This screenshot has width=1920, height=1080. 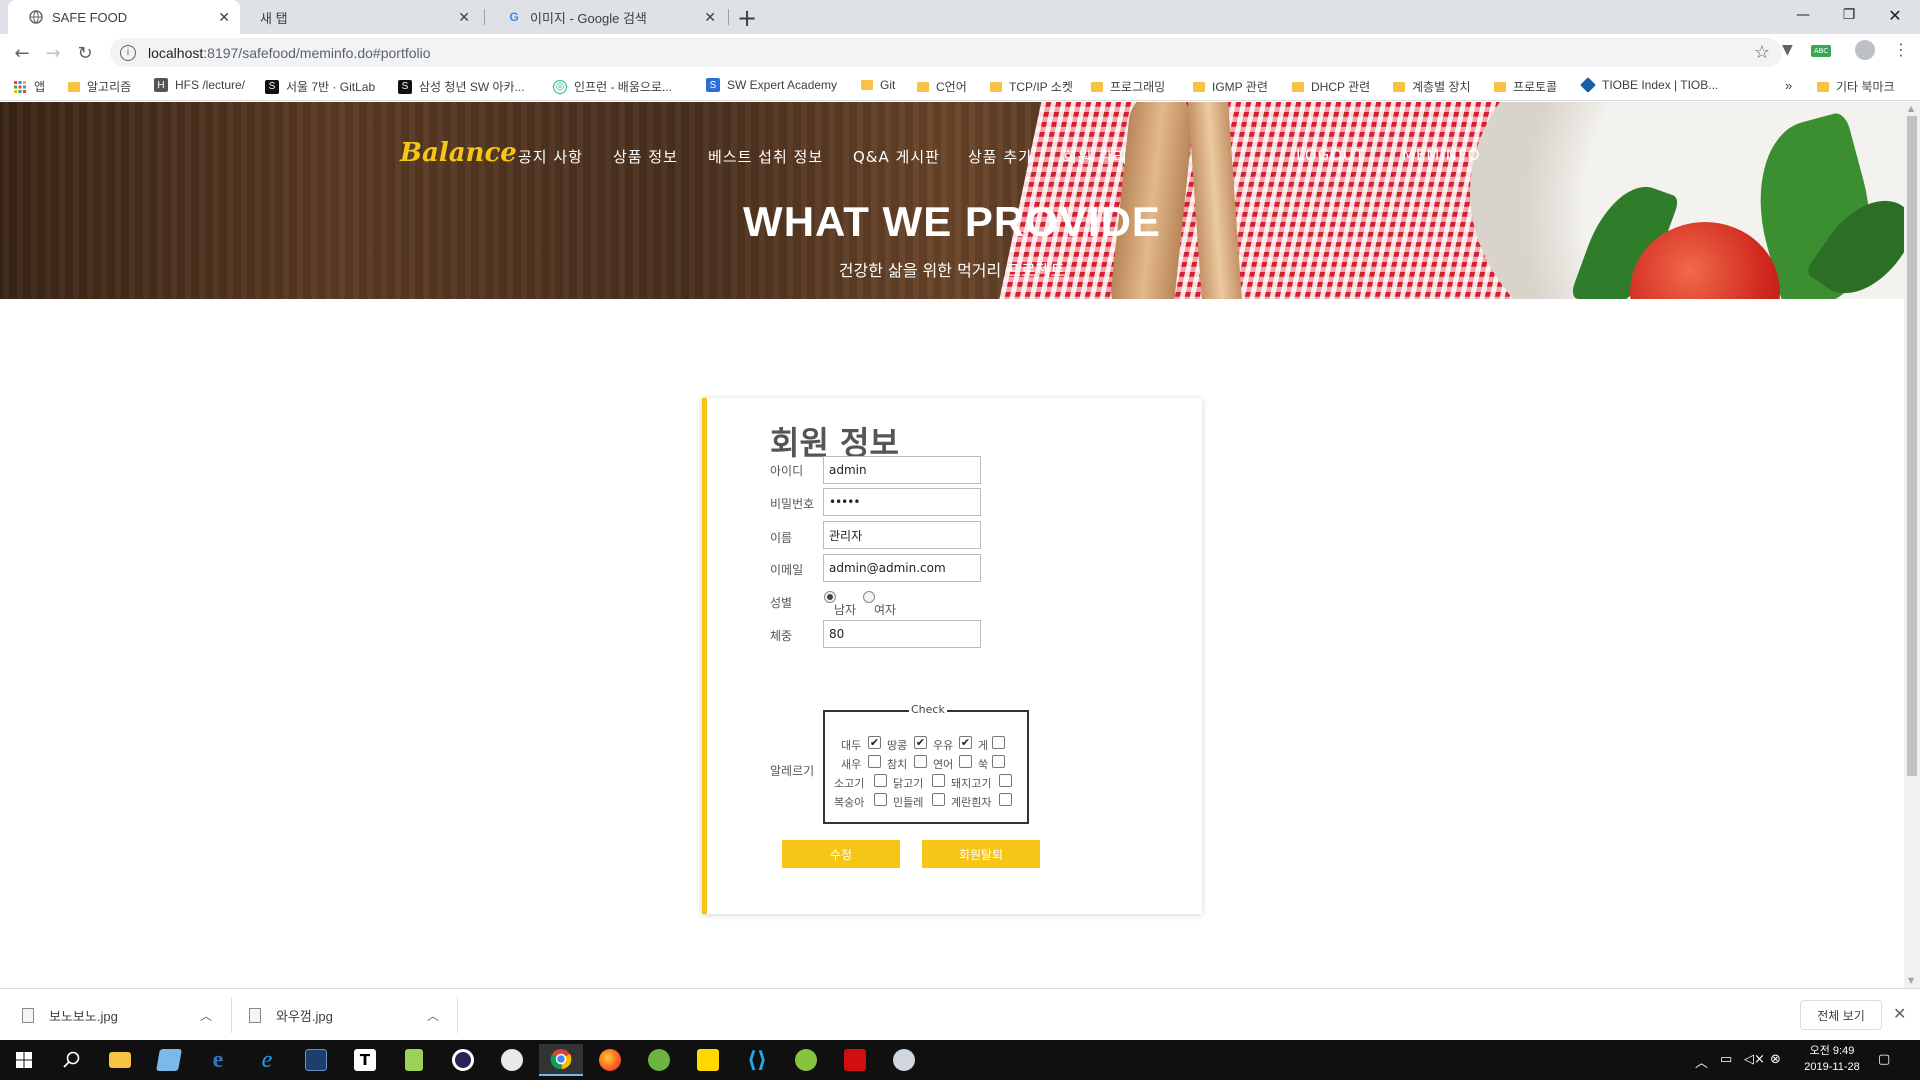 What do you see at coordinates (998, 761) in the screenshot?
I see `allergy-checkbox-mugwort` at bounding box center [998, 761].